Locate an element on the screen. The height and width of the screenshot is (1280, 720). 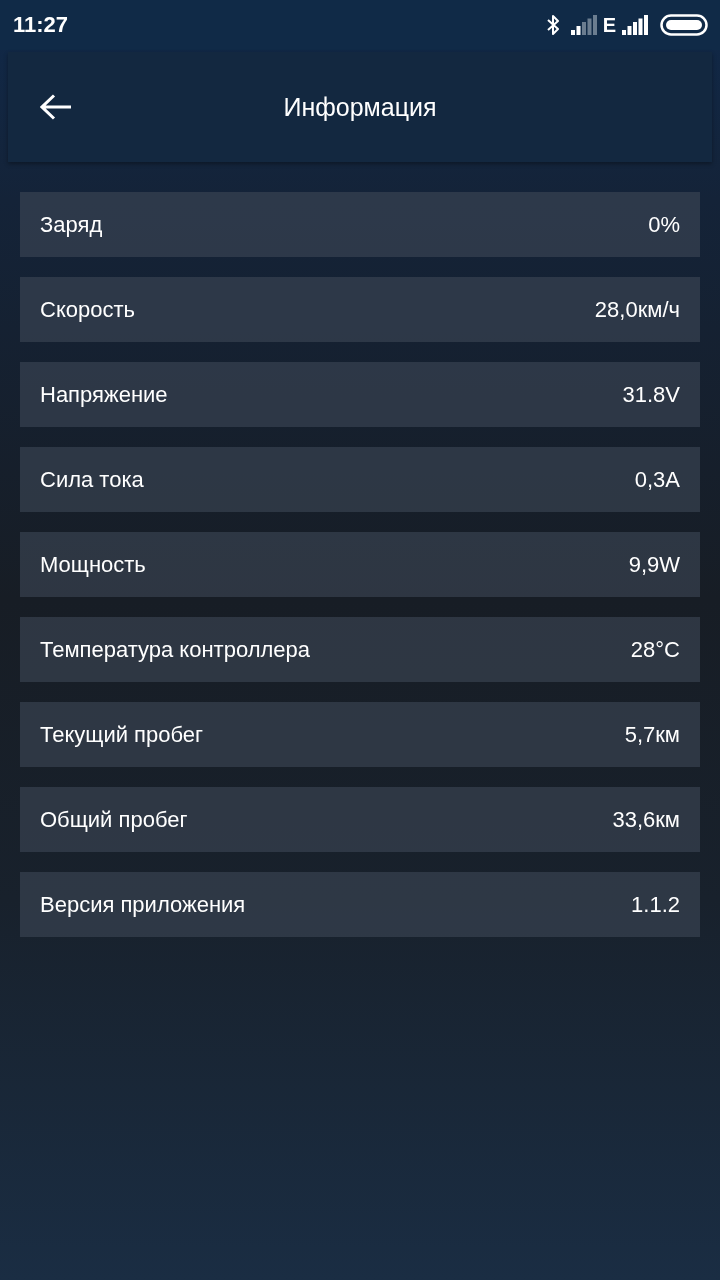
info-value: 5,7км is located at coordinates (652, 734).